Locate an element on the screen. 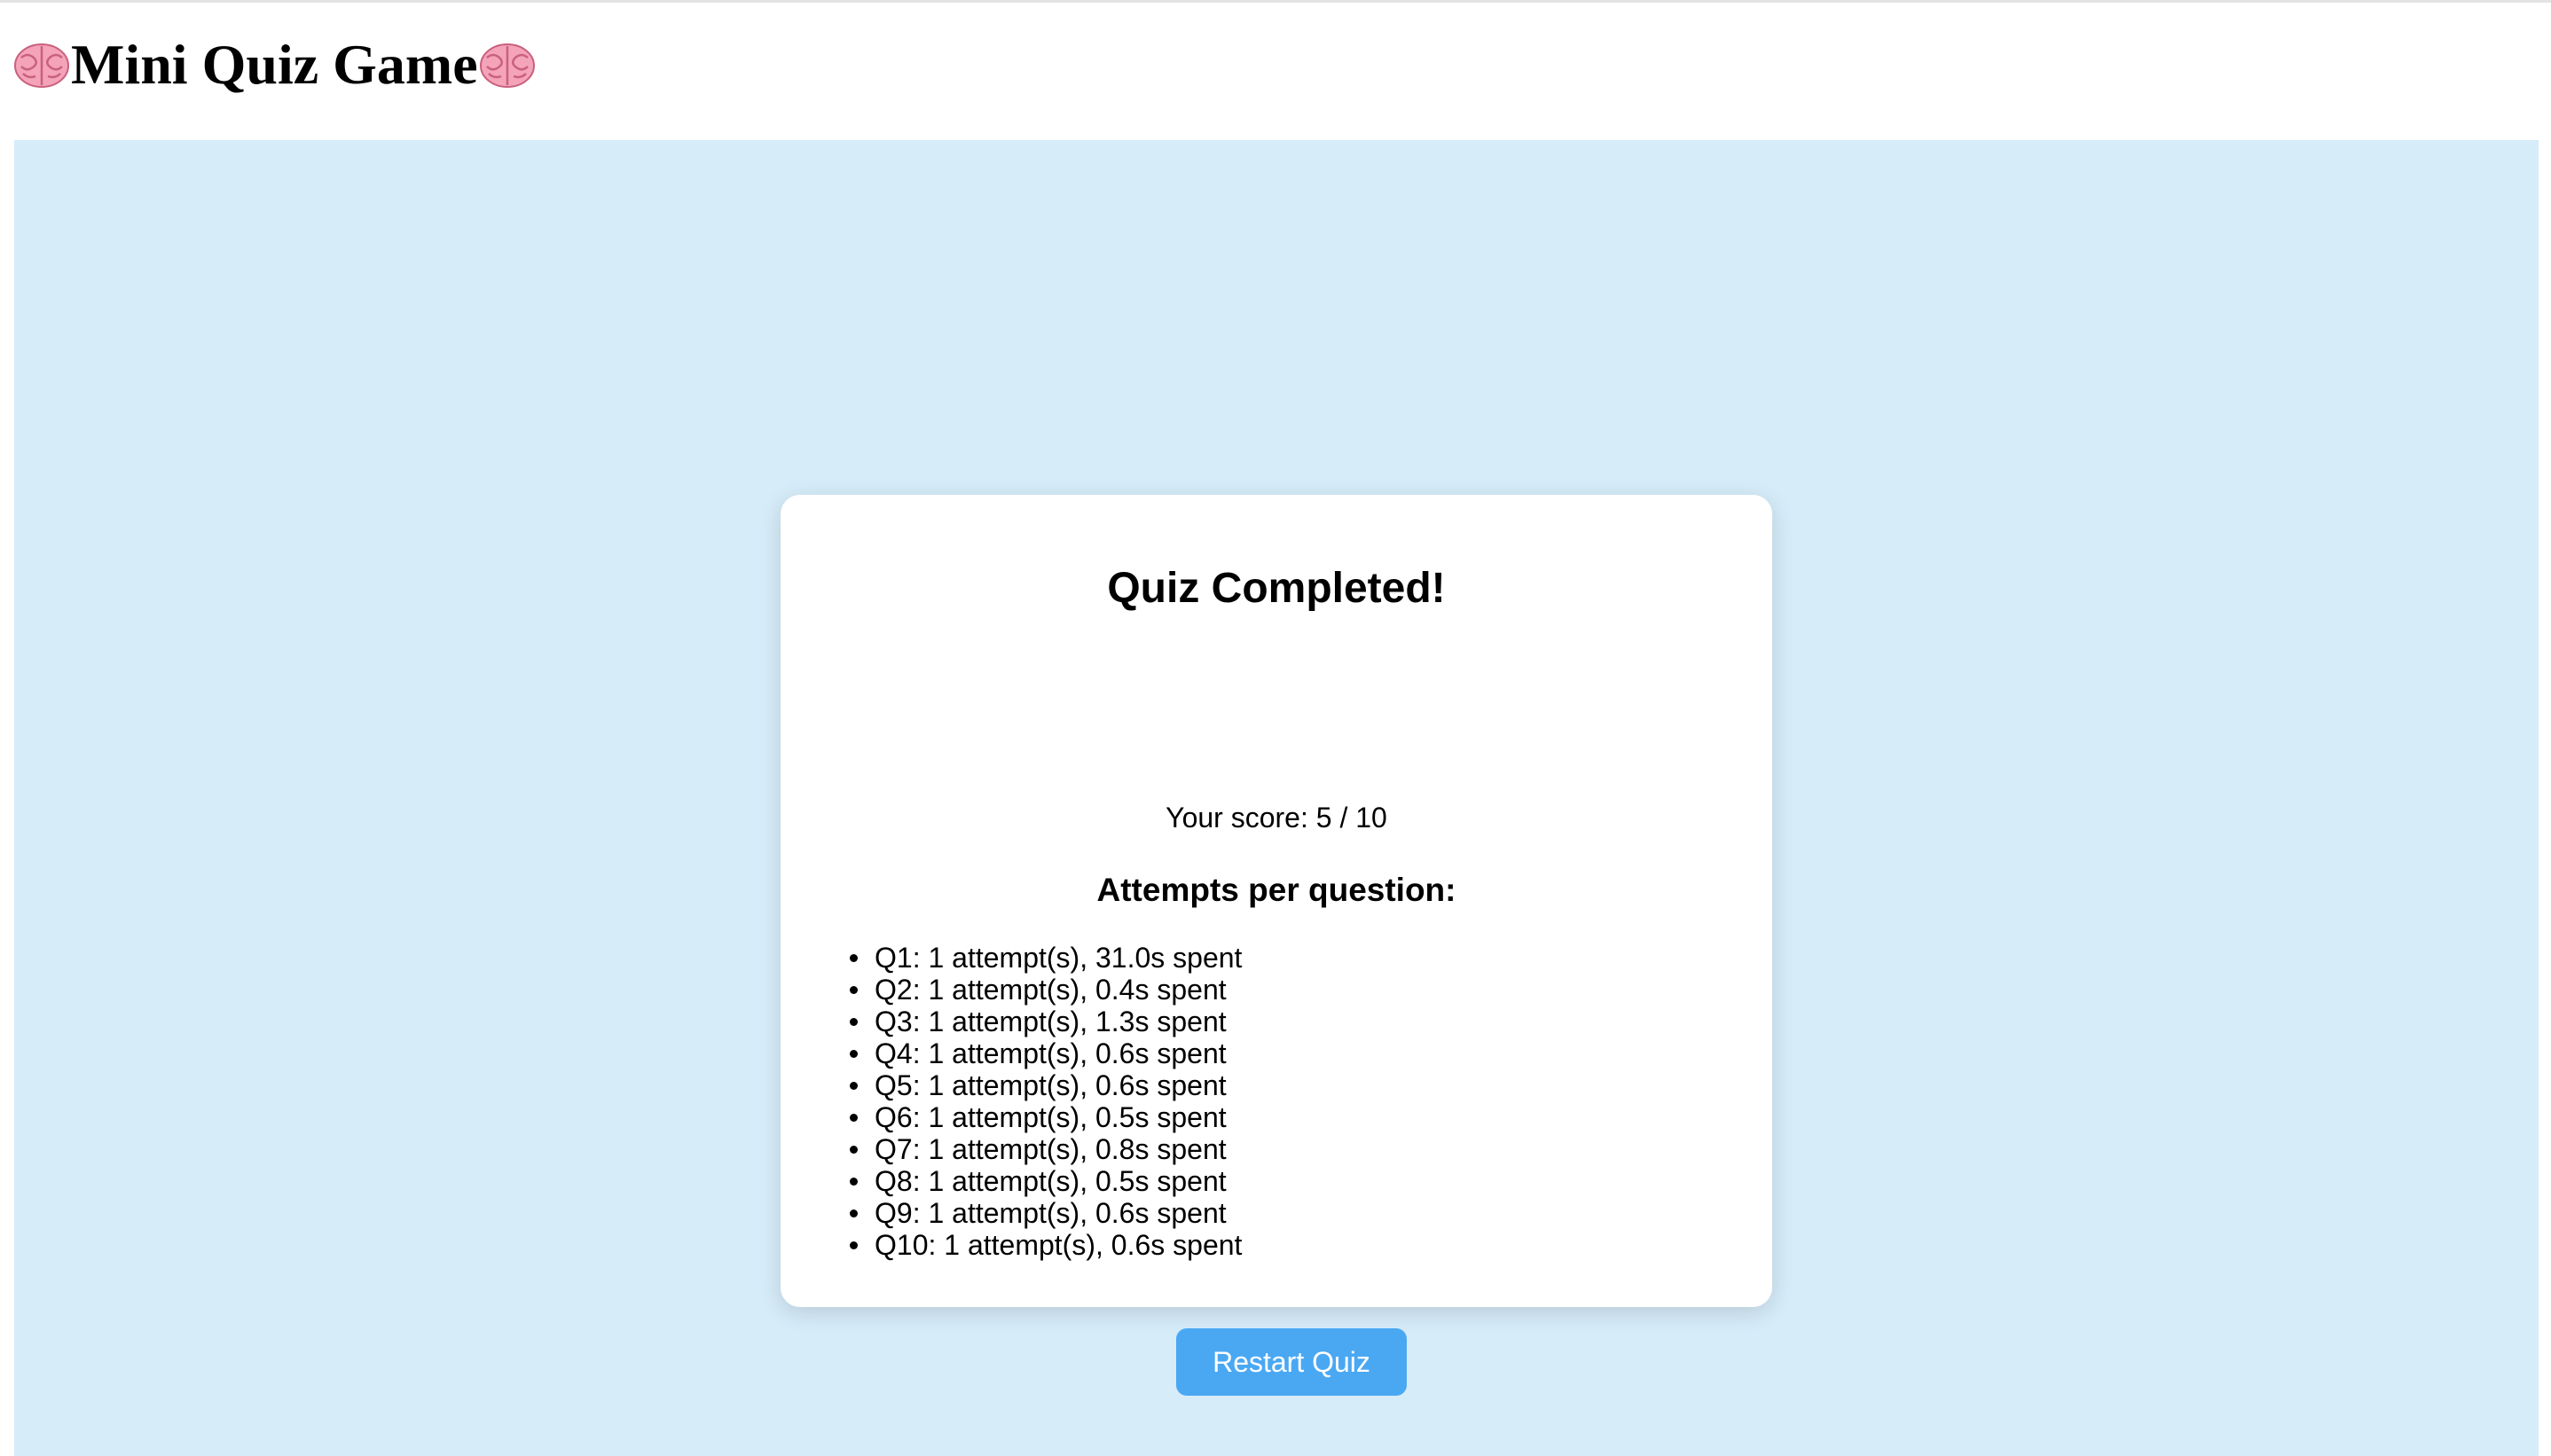  page-title: Mini Quiz Game is located at coordinates (274, 65).